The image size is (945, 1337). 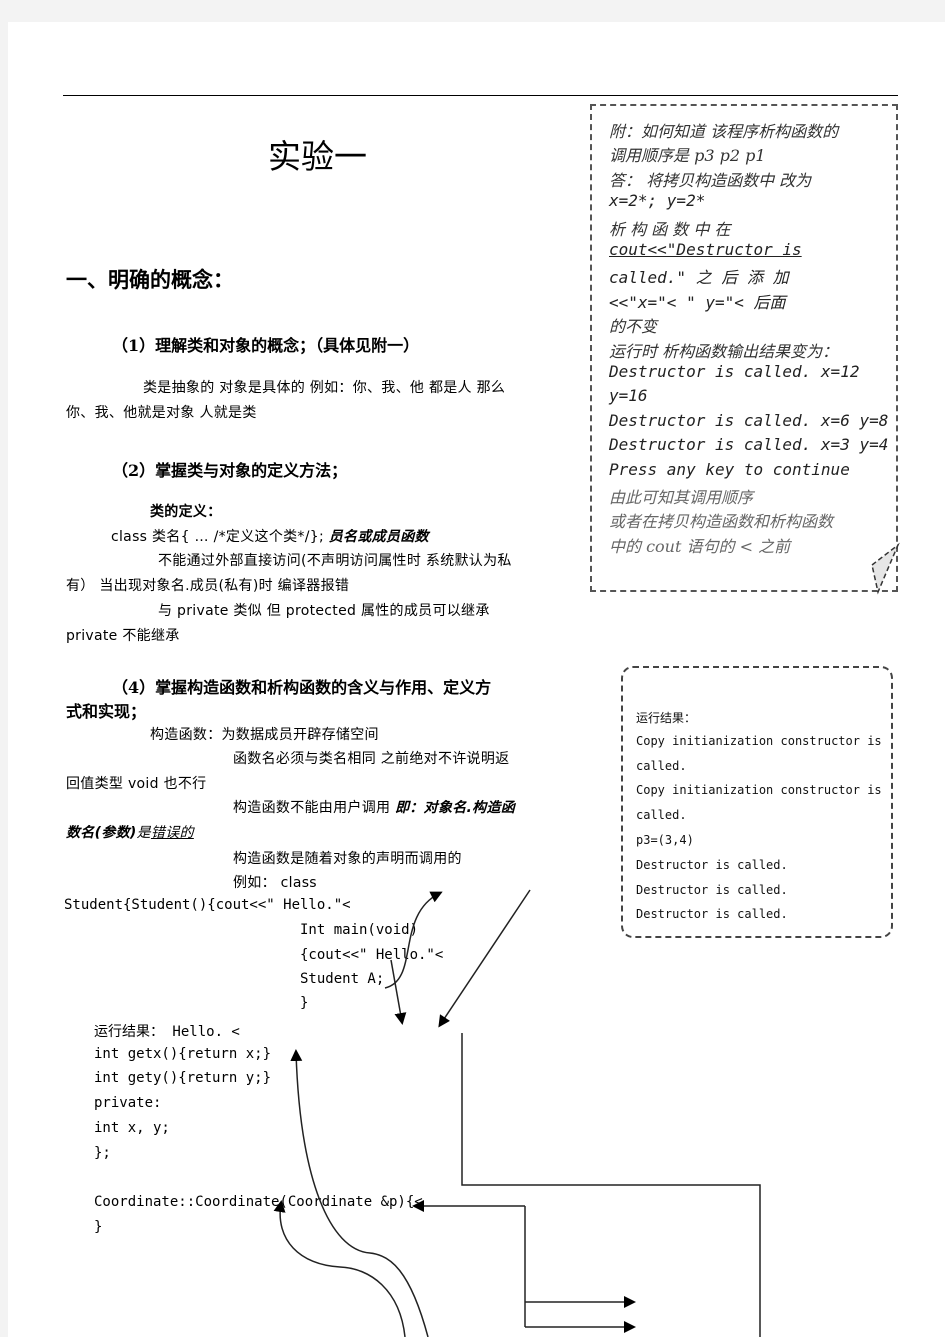 What do you see at coordinates (699, 278) in the screenshot?
I see `note-line: called." 之 后 添 加` at bounding box center [699, 278].